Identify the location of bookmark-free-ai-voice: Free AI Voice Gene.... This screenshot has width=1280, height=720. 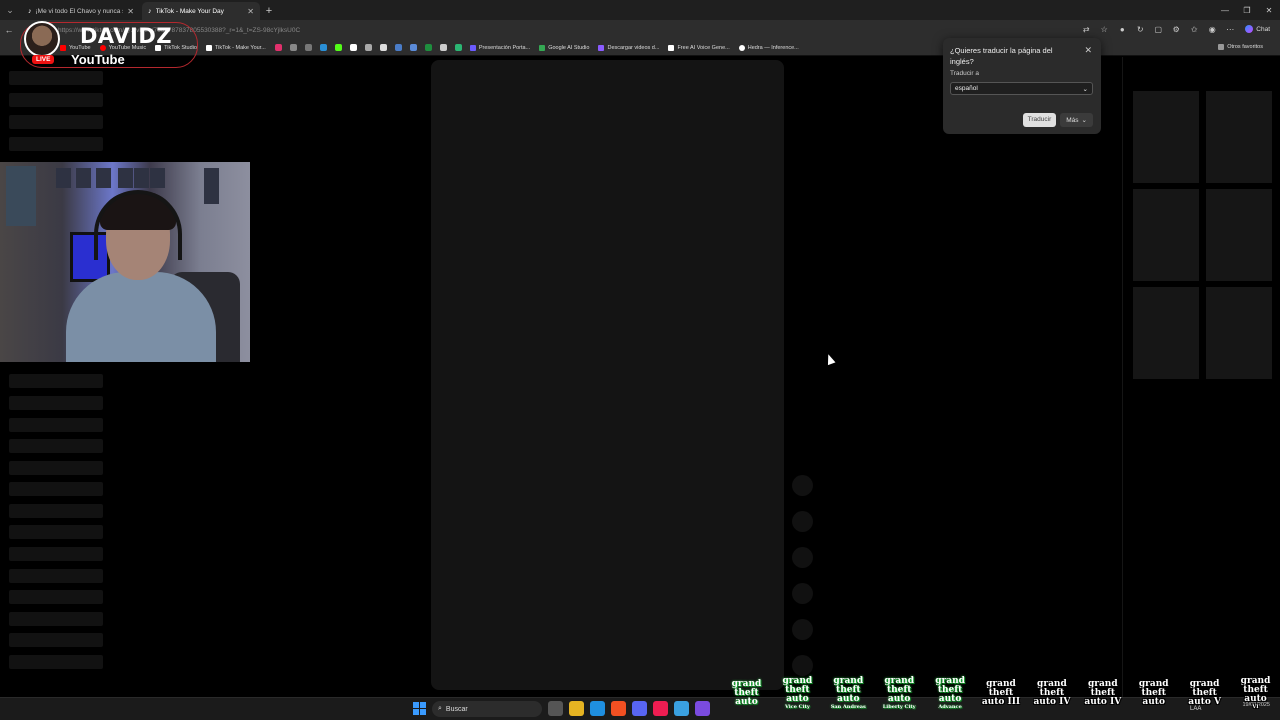
(699, 47).